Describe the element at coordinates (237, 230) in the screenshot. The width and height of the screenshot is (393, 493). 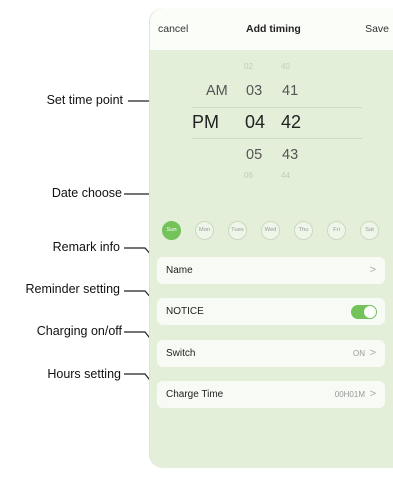
I see `day-tues: Tues` at that location.